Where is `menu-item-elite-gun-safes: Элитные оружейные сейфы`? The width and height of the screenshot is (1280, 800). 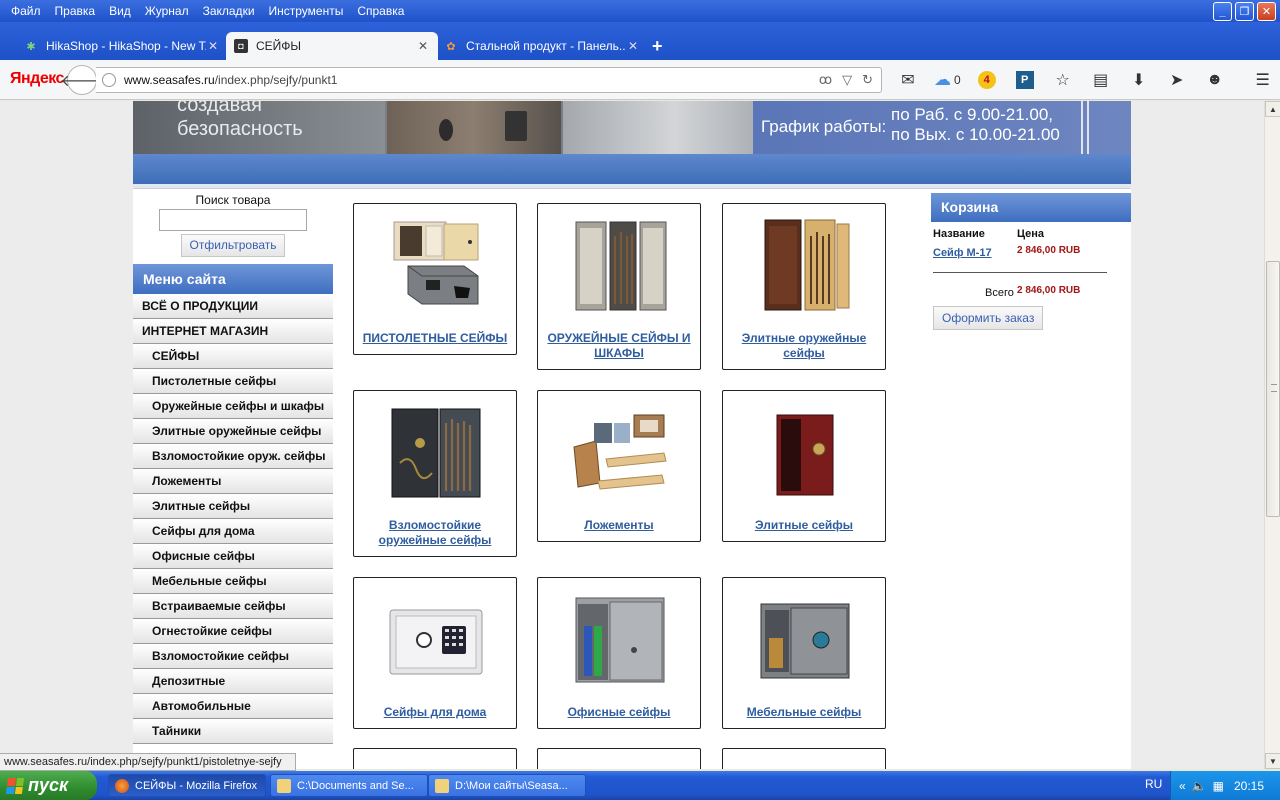
menu-item-elite-gun-safes: Элитные оружейные сейфы is located at coordinates (233, 431).